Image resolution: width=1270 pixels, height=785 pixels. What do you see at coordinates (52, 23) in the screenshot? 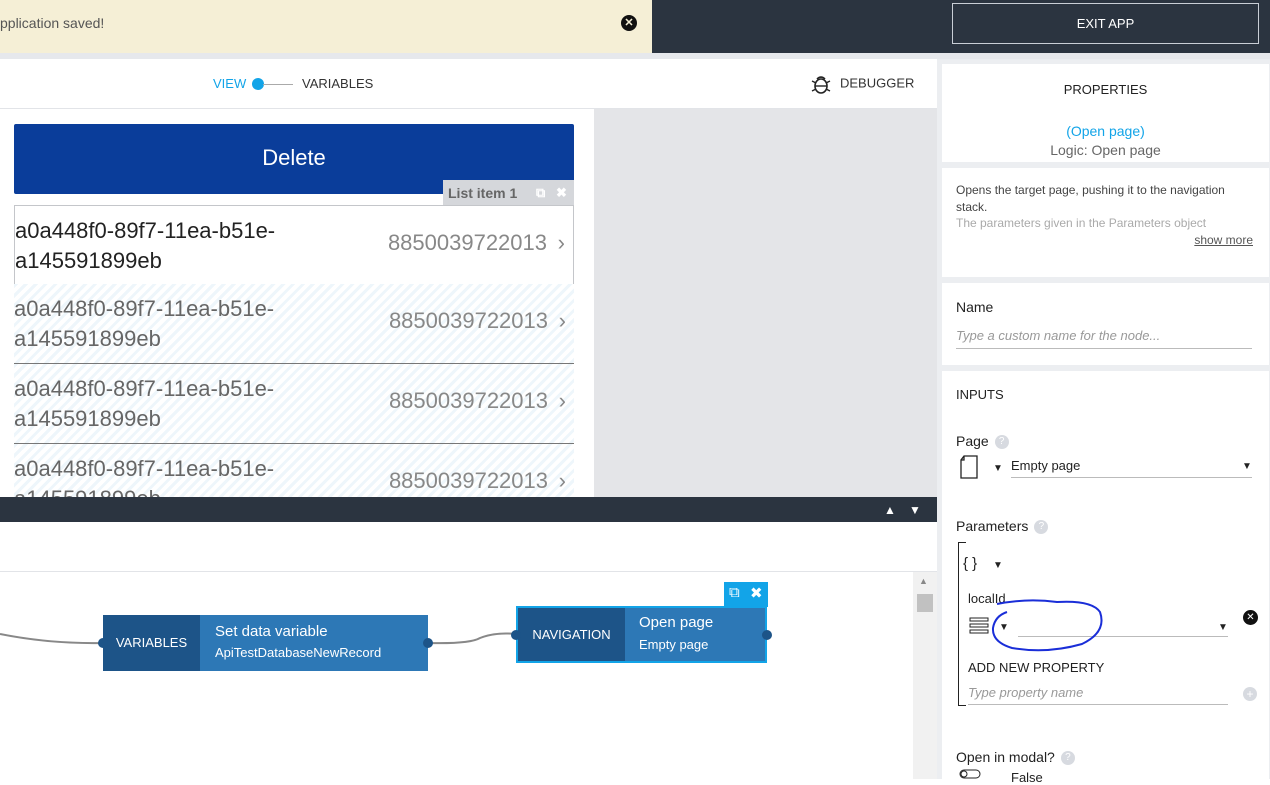
I see `toast-message: pplication saved!` at bounding box center [52, 23].